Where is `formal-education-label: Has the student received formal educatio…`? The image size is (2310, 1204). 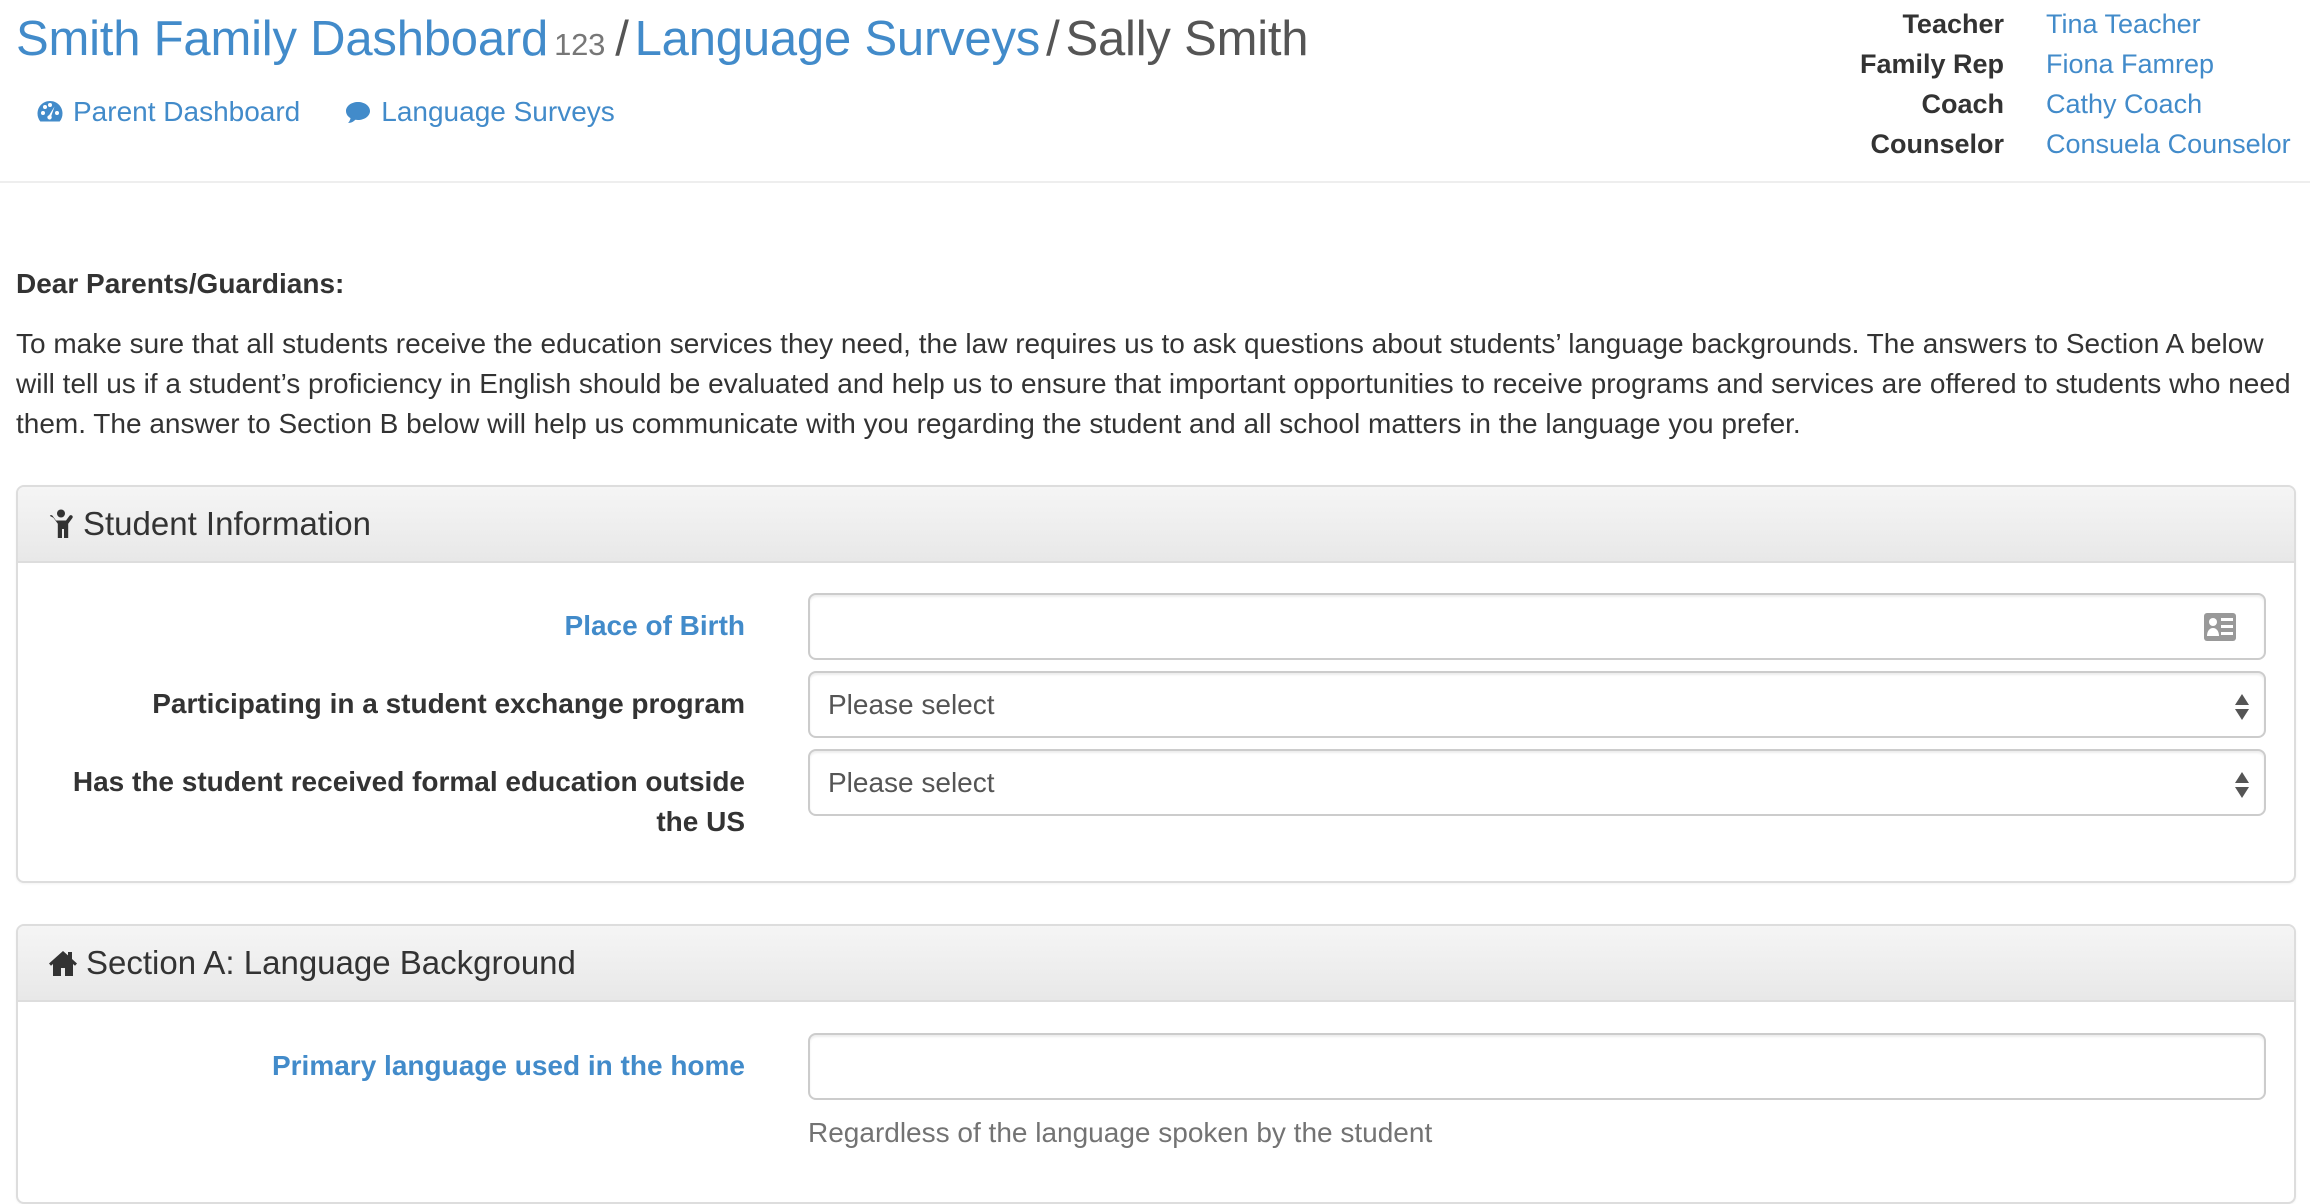 formal-education-label: Has the student received formal educatio… is located at coordinates (408, 801).